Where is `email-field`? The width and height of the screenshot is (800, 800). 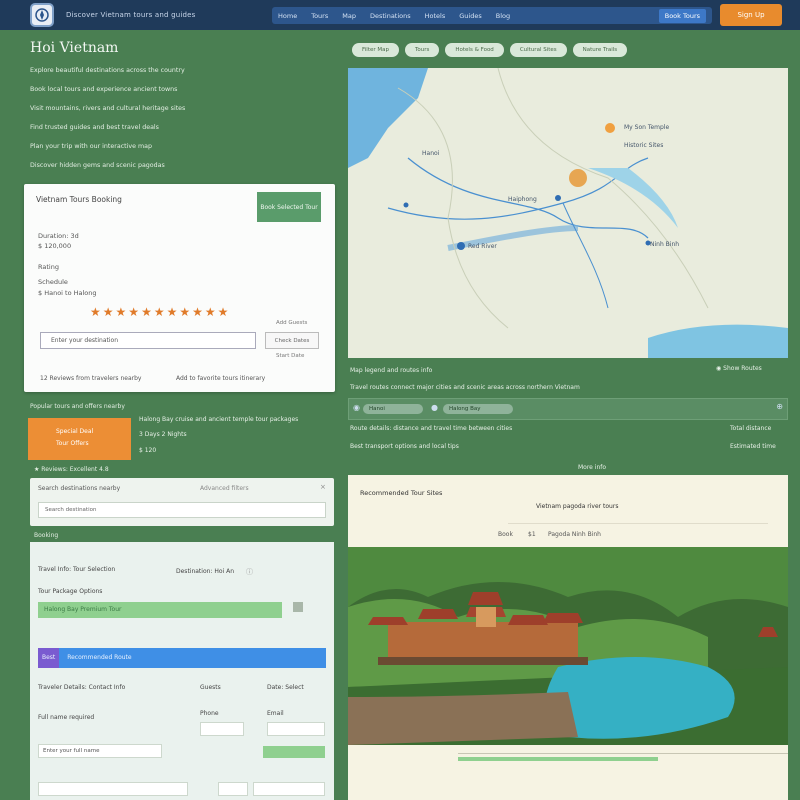
email-field is located at coordinates (296, 729).